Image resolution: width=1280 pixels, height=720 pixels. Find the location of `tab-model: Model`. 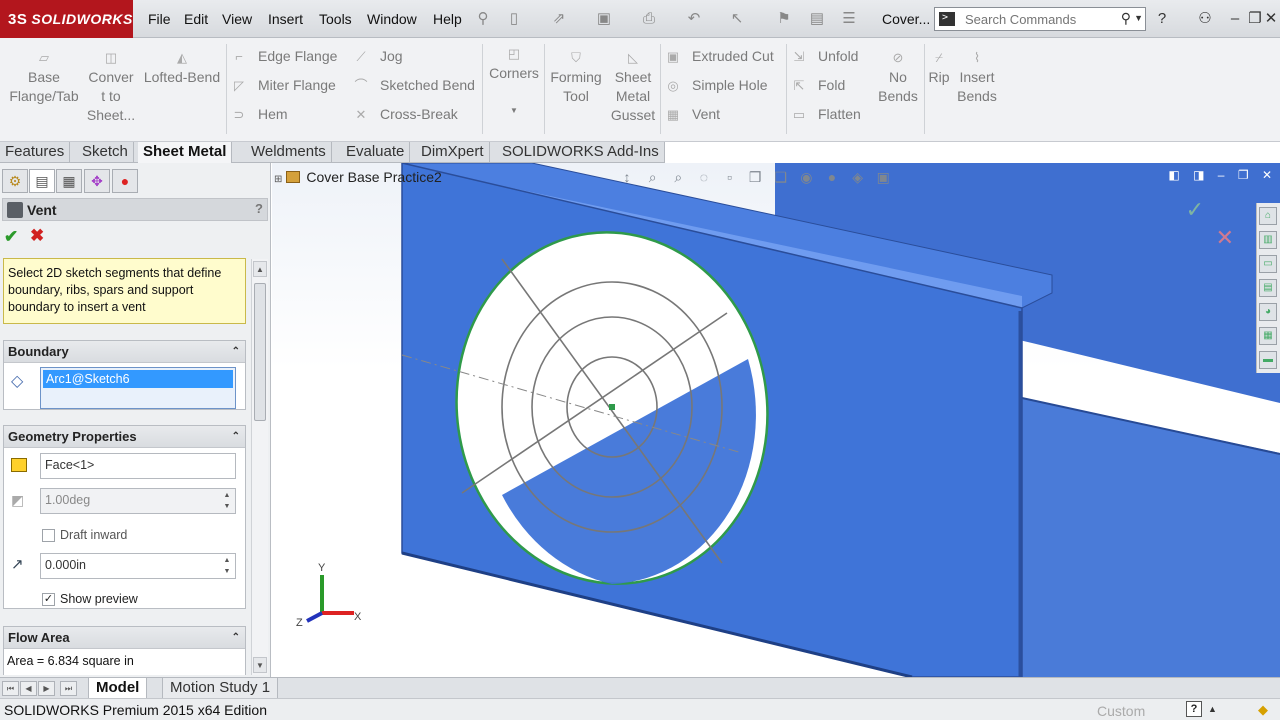

tab-model: Model is located at coordinates (118, 688).